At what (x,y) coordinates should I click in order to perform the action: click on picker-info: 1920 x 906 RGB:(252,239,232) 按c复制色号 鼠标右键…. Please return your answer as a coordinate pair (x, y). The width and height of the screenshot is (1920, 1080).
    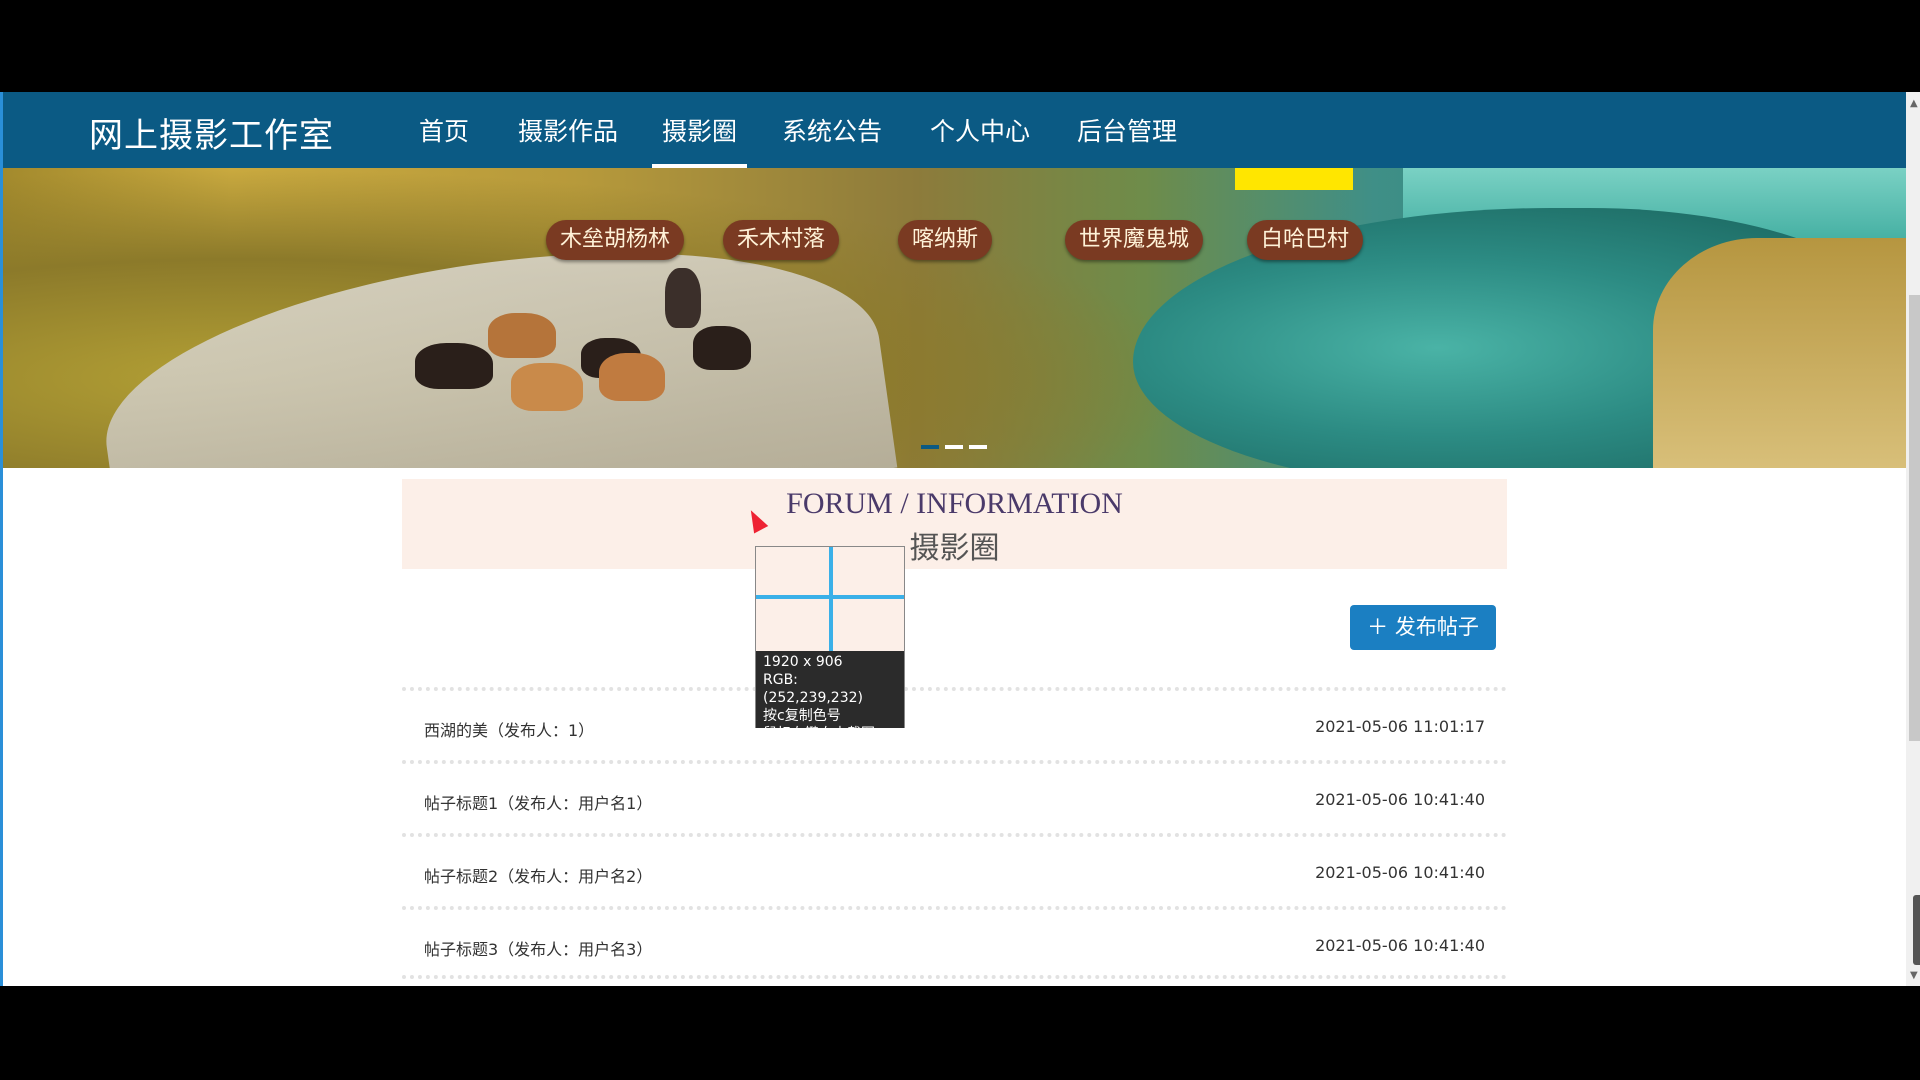
    Looking at the image, I should click on (830, 696).